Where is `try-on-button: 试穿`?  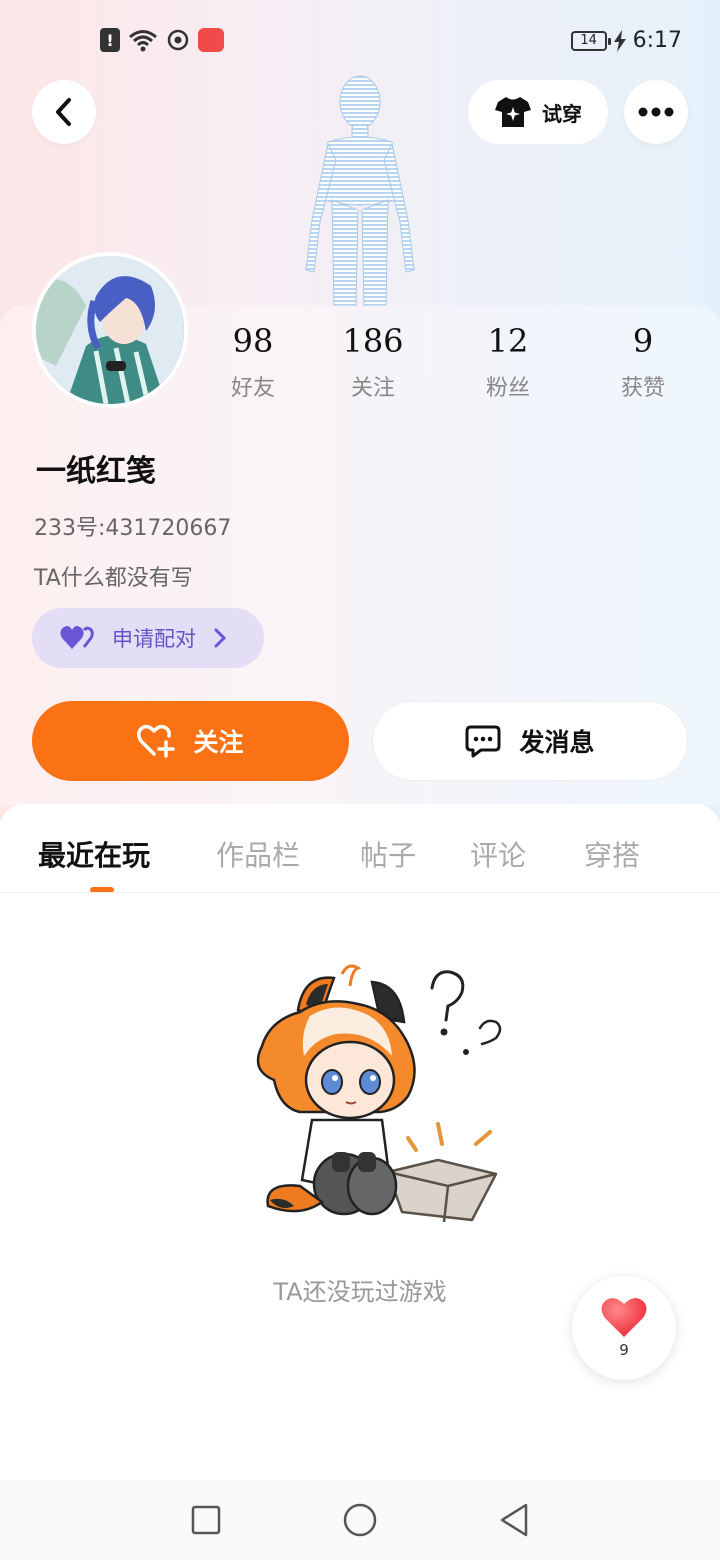 try-on-button: 试穿 is located at coordinates (538, 112).